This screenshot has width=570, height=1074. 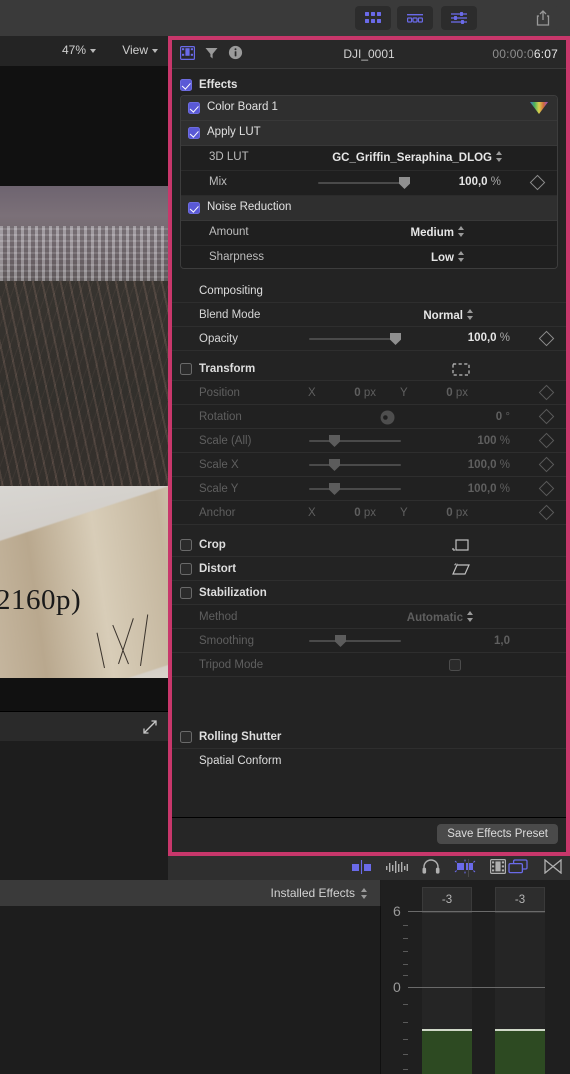 What do you see at coordinates (441, 393) in the screenshot?
I see `position-y-value: 0 px` at bounding box center [441, 393].